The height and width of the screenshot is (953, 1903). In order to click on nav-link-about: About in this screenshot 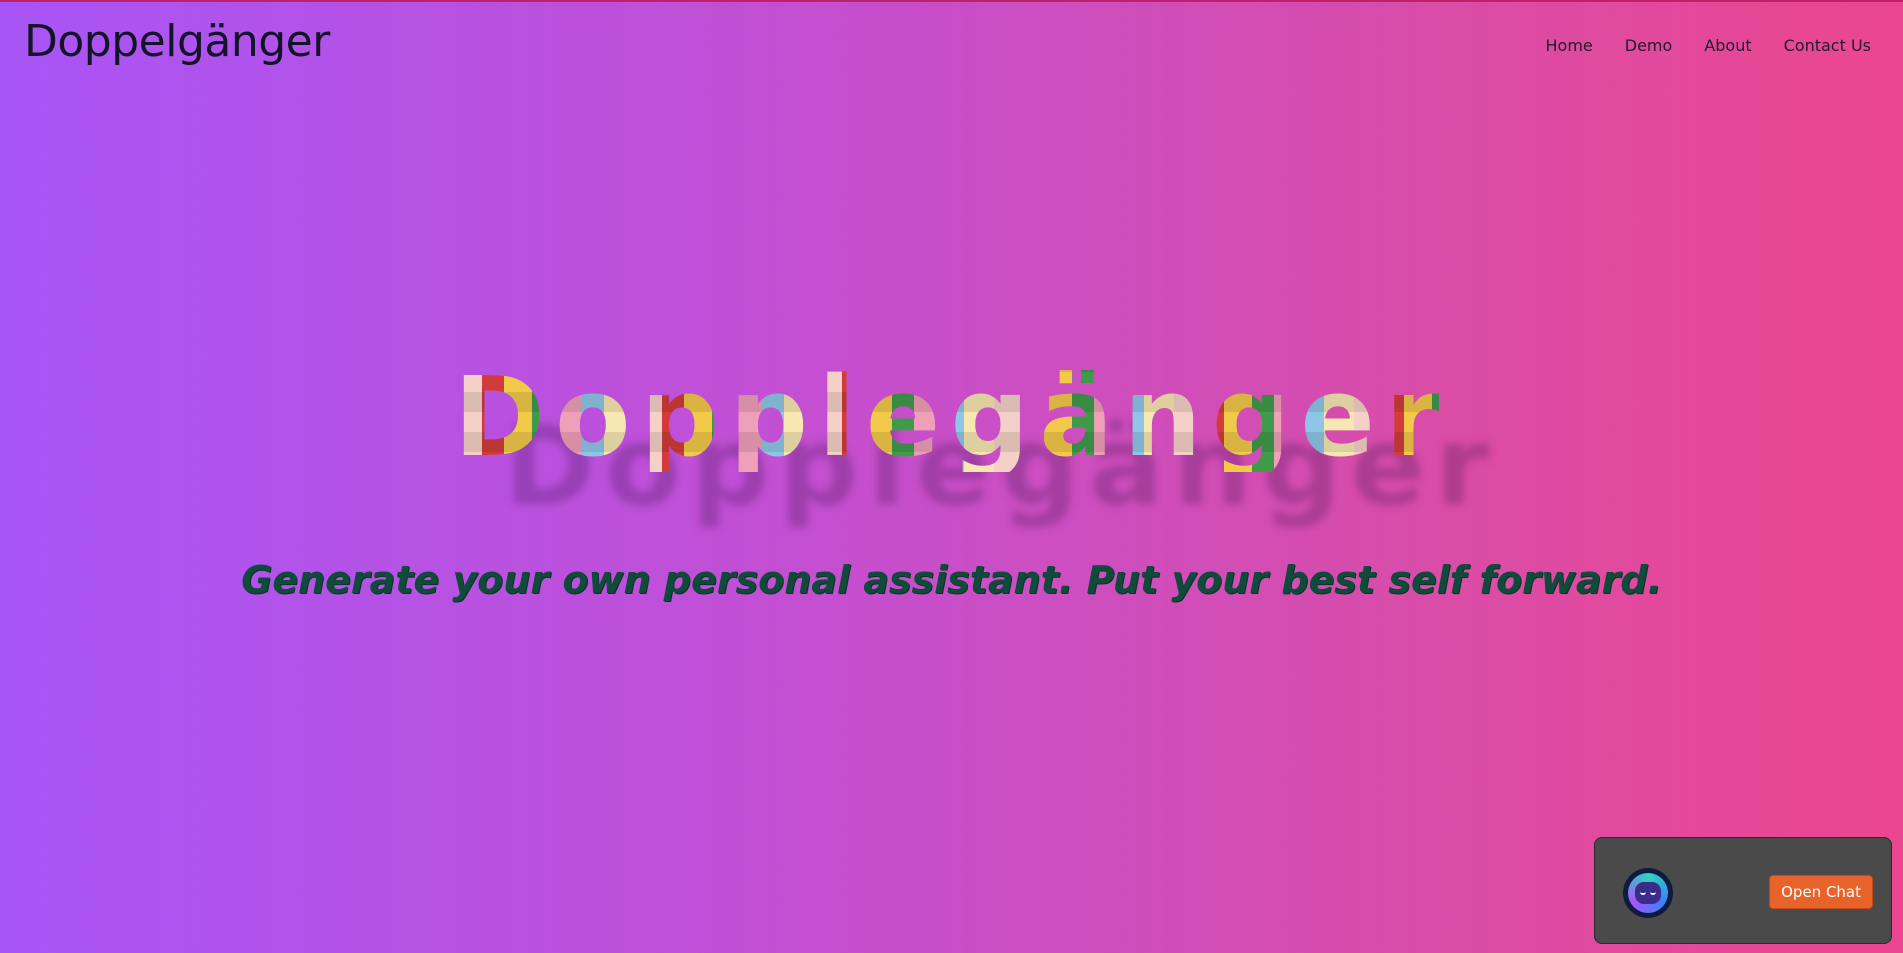, I will do `click(1727, 45)`.